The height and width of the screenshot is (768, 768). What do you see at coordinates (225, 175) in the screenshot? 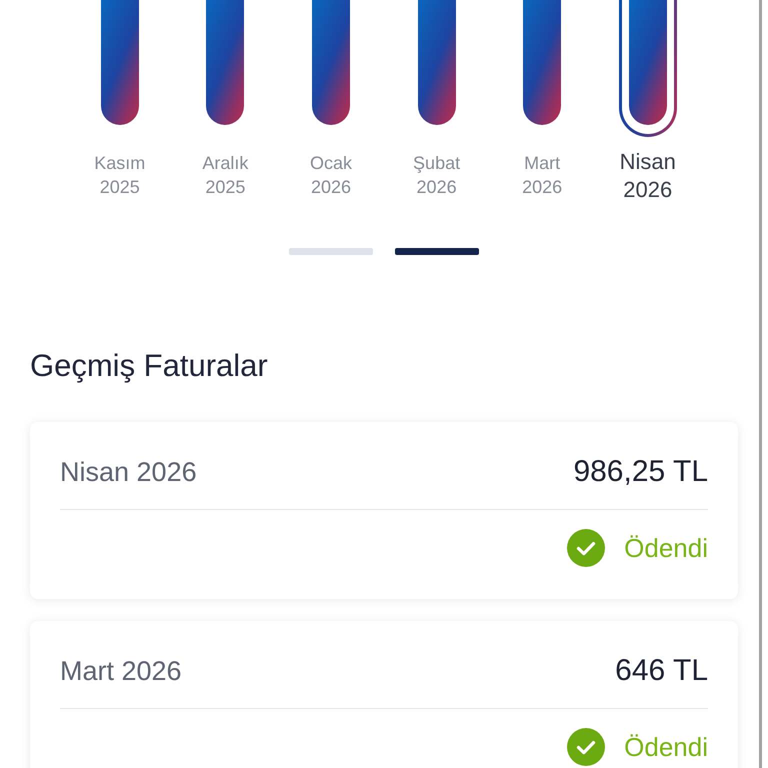
I see `month-label: Aralık 2025` at bounding box center [225, 175].